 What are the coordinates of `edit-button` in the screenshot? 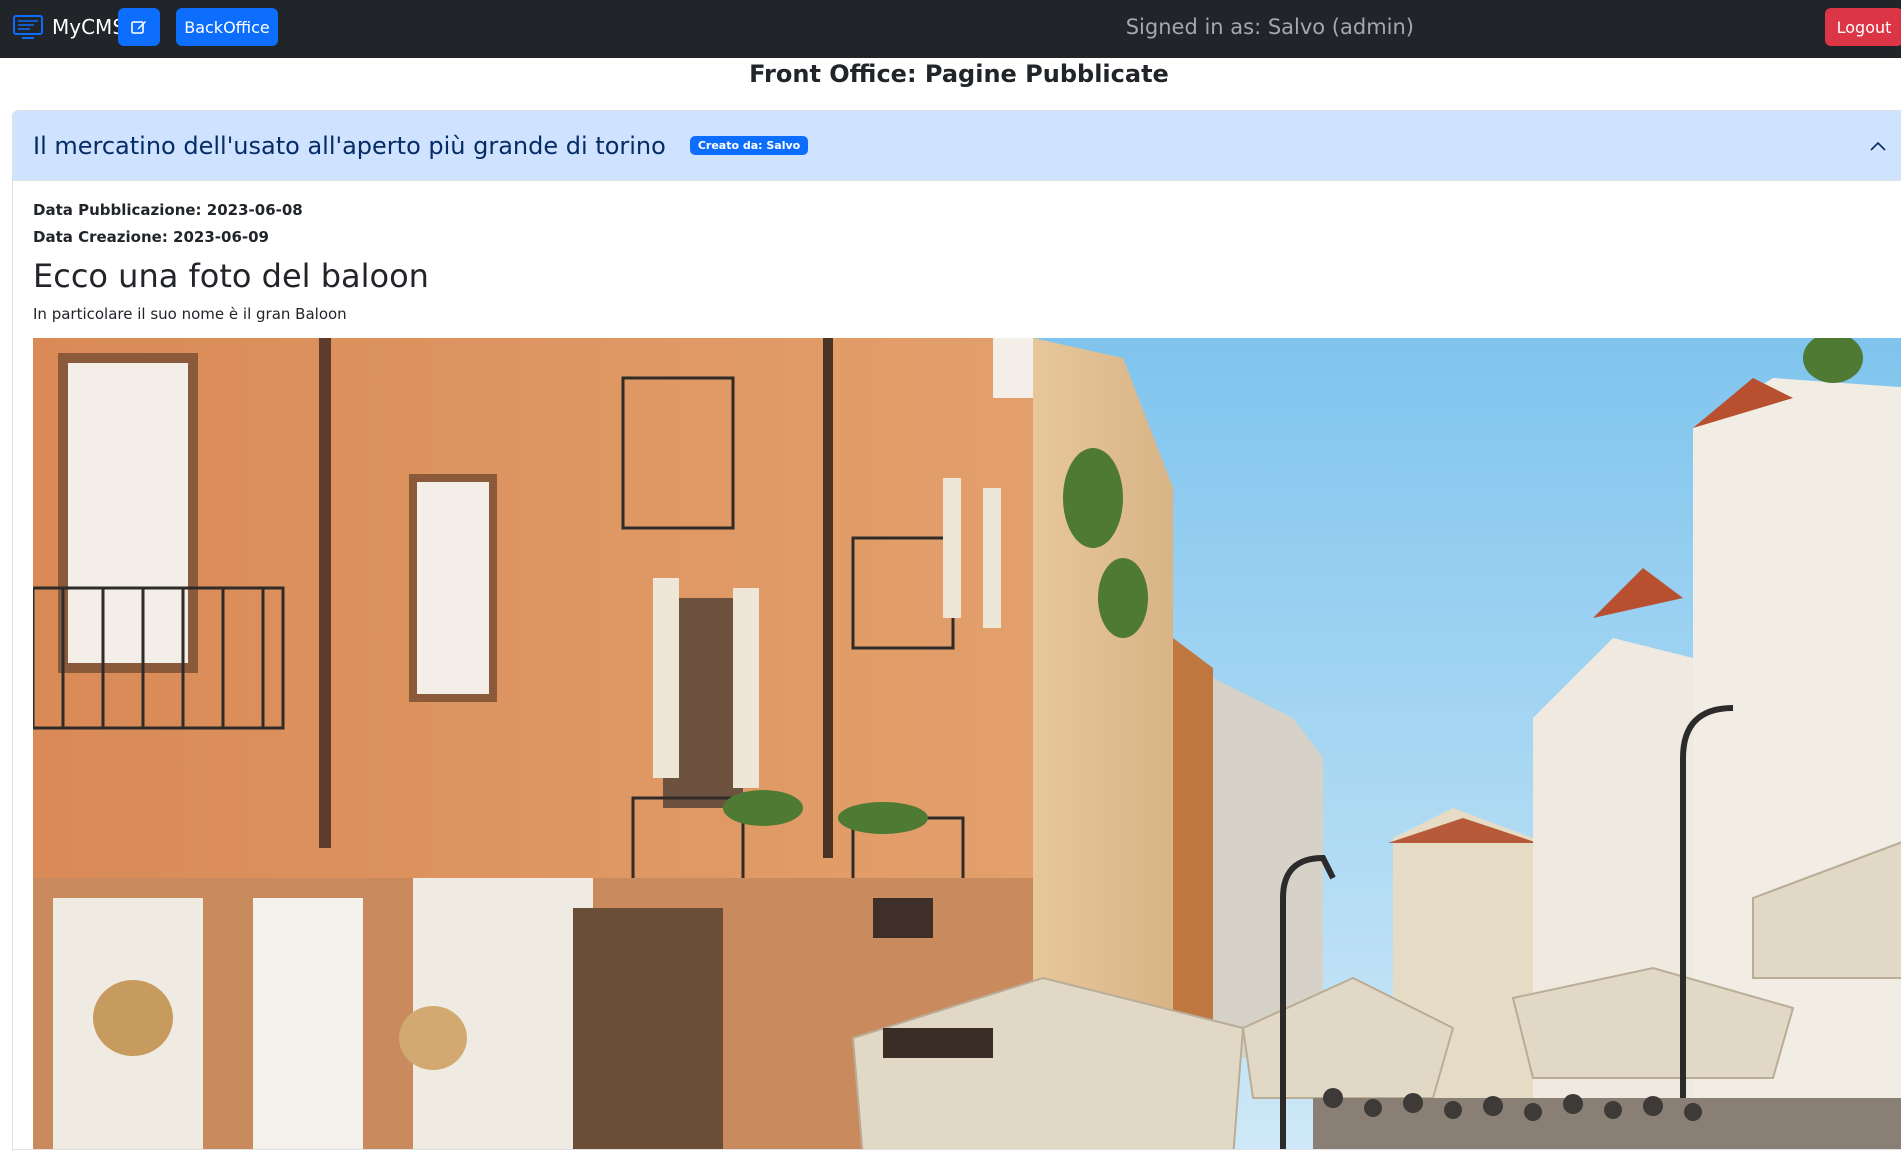 It's located at (139, 27).